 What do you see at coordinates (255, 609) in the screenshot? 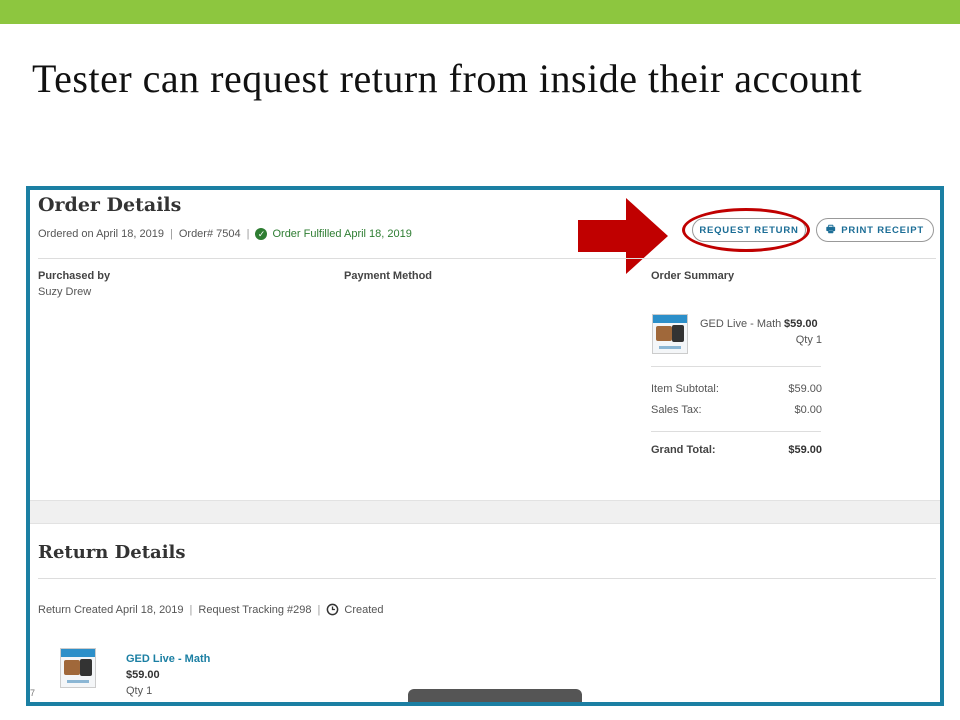
I see `tracking-number-text: Request Tracking #298` at bounding box center [255, 609].